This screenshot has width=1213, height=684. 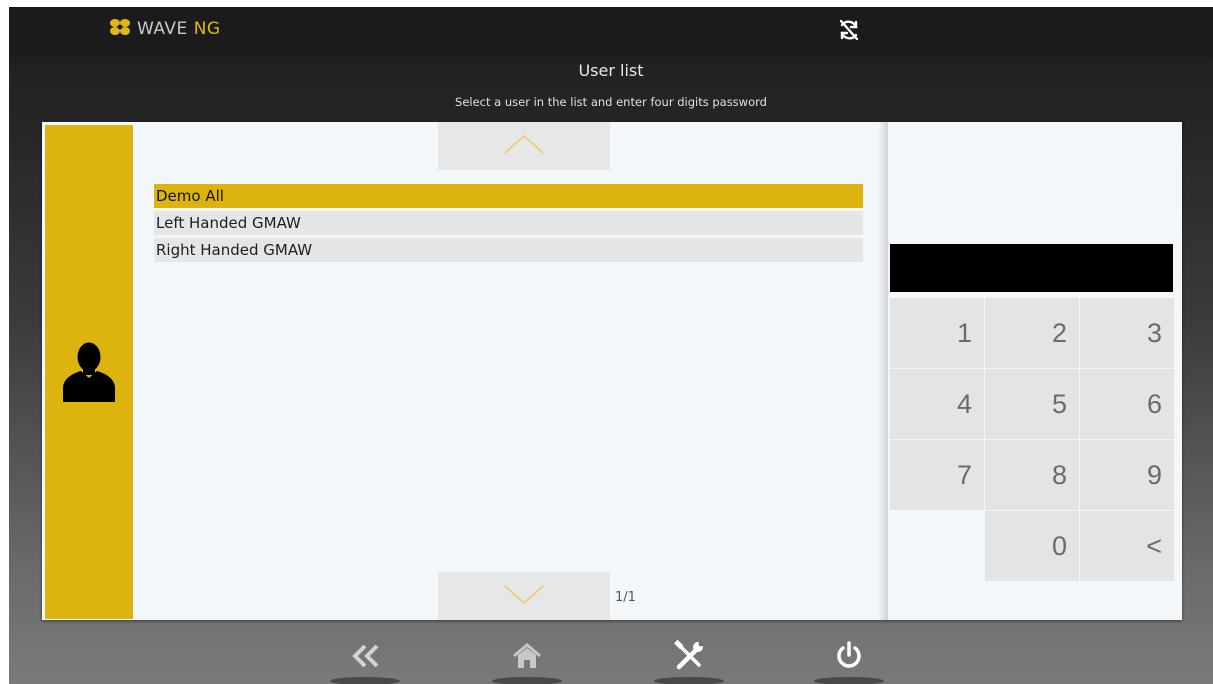 What do you see at coordinates (508, 250) in the screenshot?
I see `user-row-right-handed-gmaw: Right Handed GMAW` at bounding box center [508, 250].